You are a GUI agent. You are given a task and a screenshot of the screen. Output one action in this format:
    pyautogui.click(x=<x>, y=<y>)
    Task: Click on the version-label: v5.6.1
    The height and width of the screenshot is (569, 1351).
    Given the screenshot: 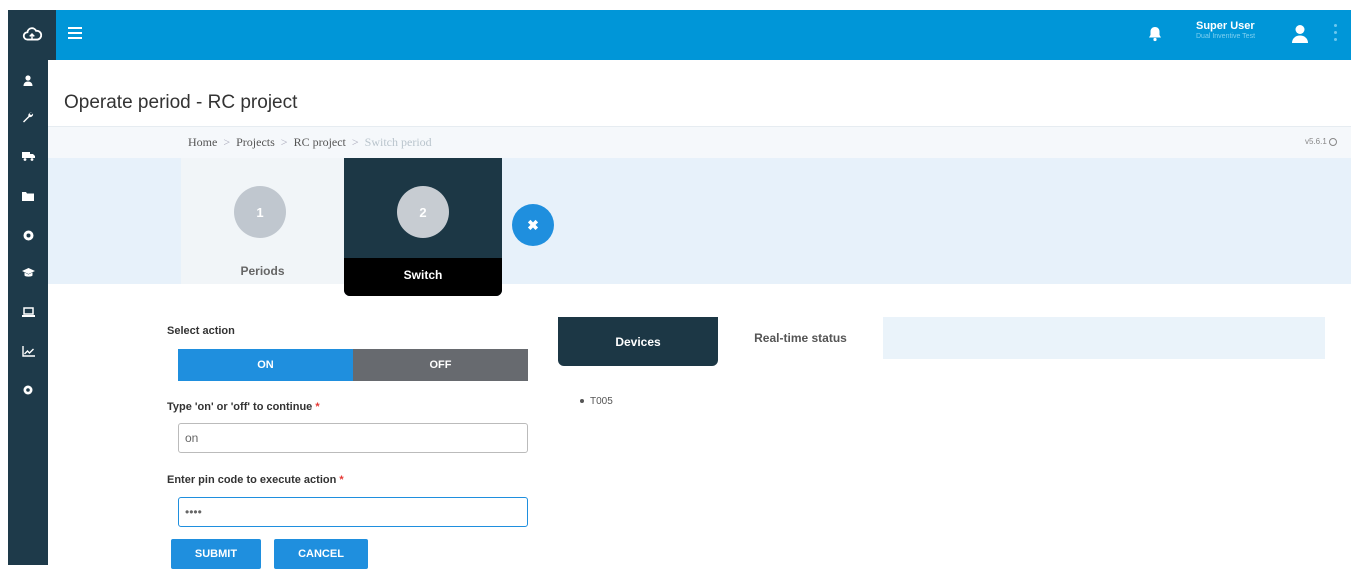 What is the action you would take?
    pyautogui.click(x=1321, y=141)
    